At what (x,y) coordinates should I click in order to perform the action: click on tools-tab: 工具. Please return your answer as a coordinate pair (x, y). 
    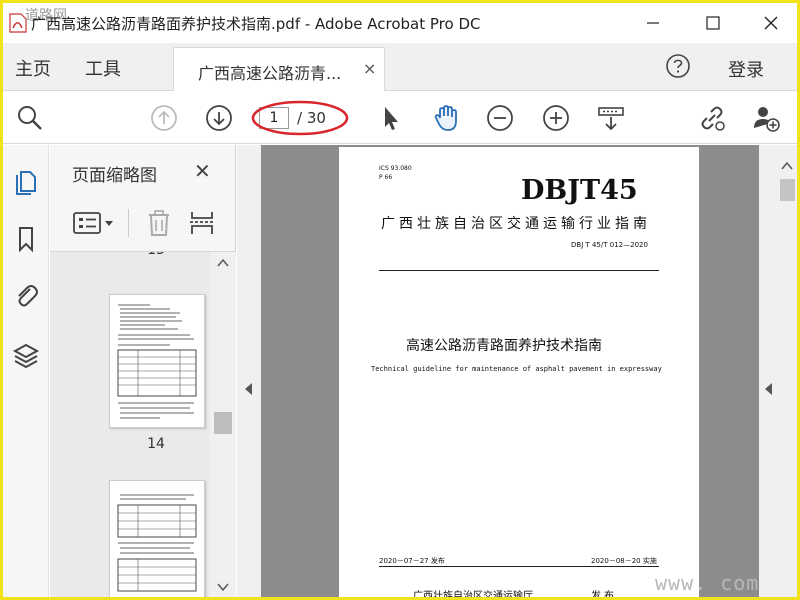
    Looking at the image, I should click on (103, 68).